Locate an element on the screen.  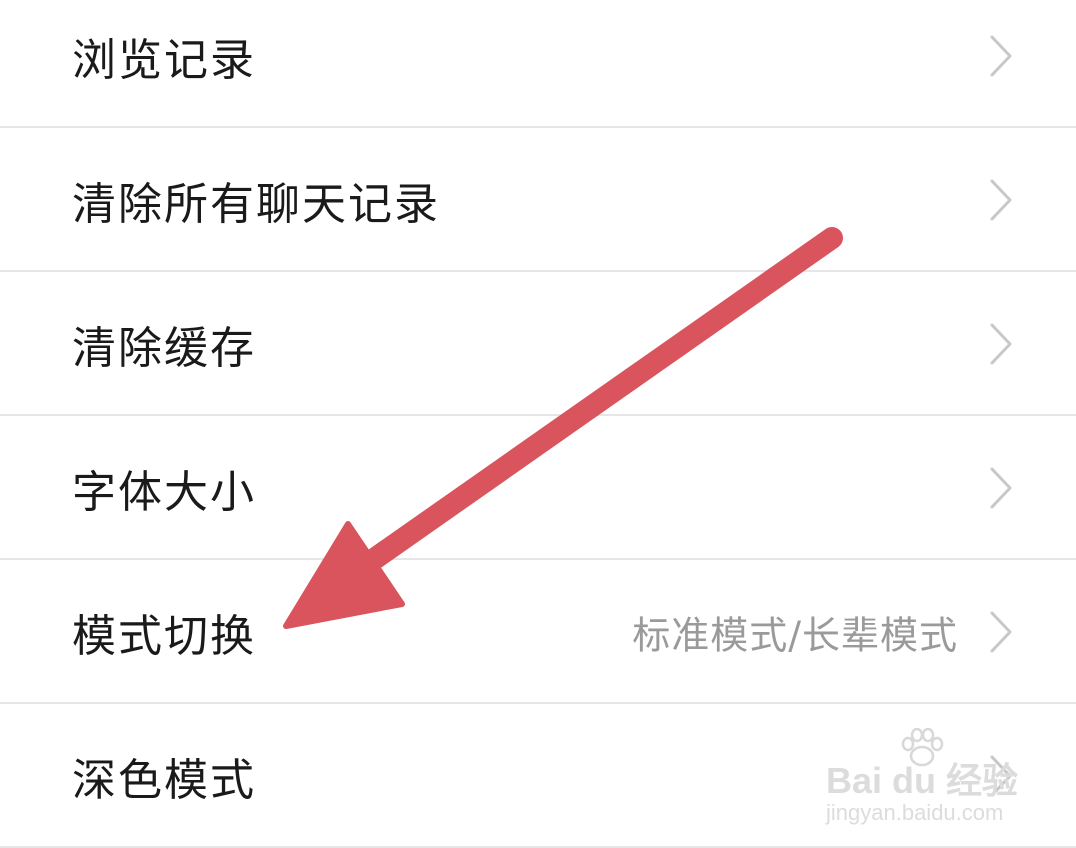
settings-item-label: 清除所有聊天记录 is located at coordinates (256, 204).